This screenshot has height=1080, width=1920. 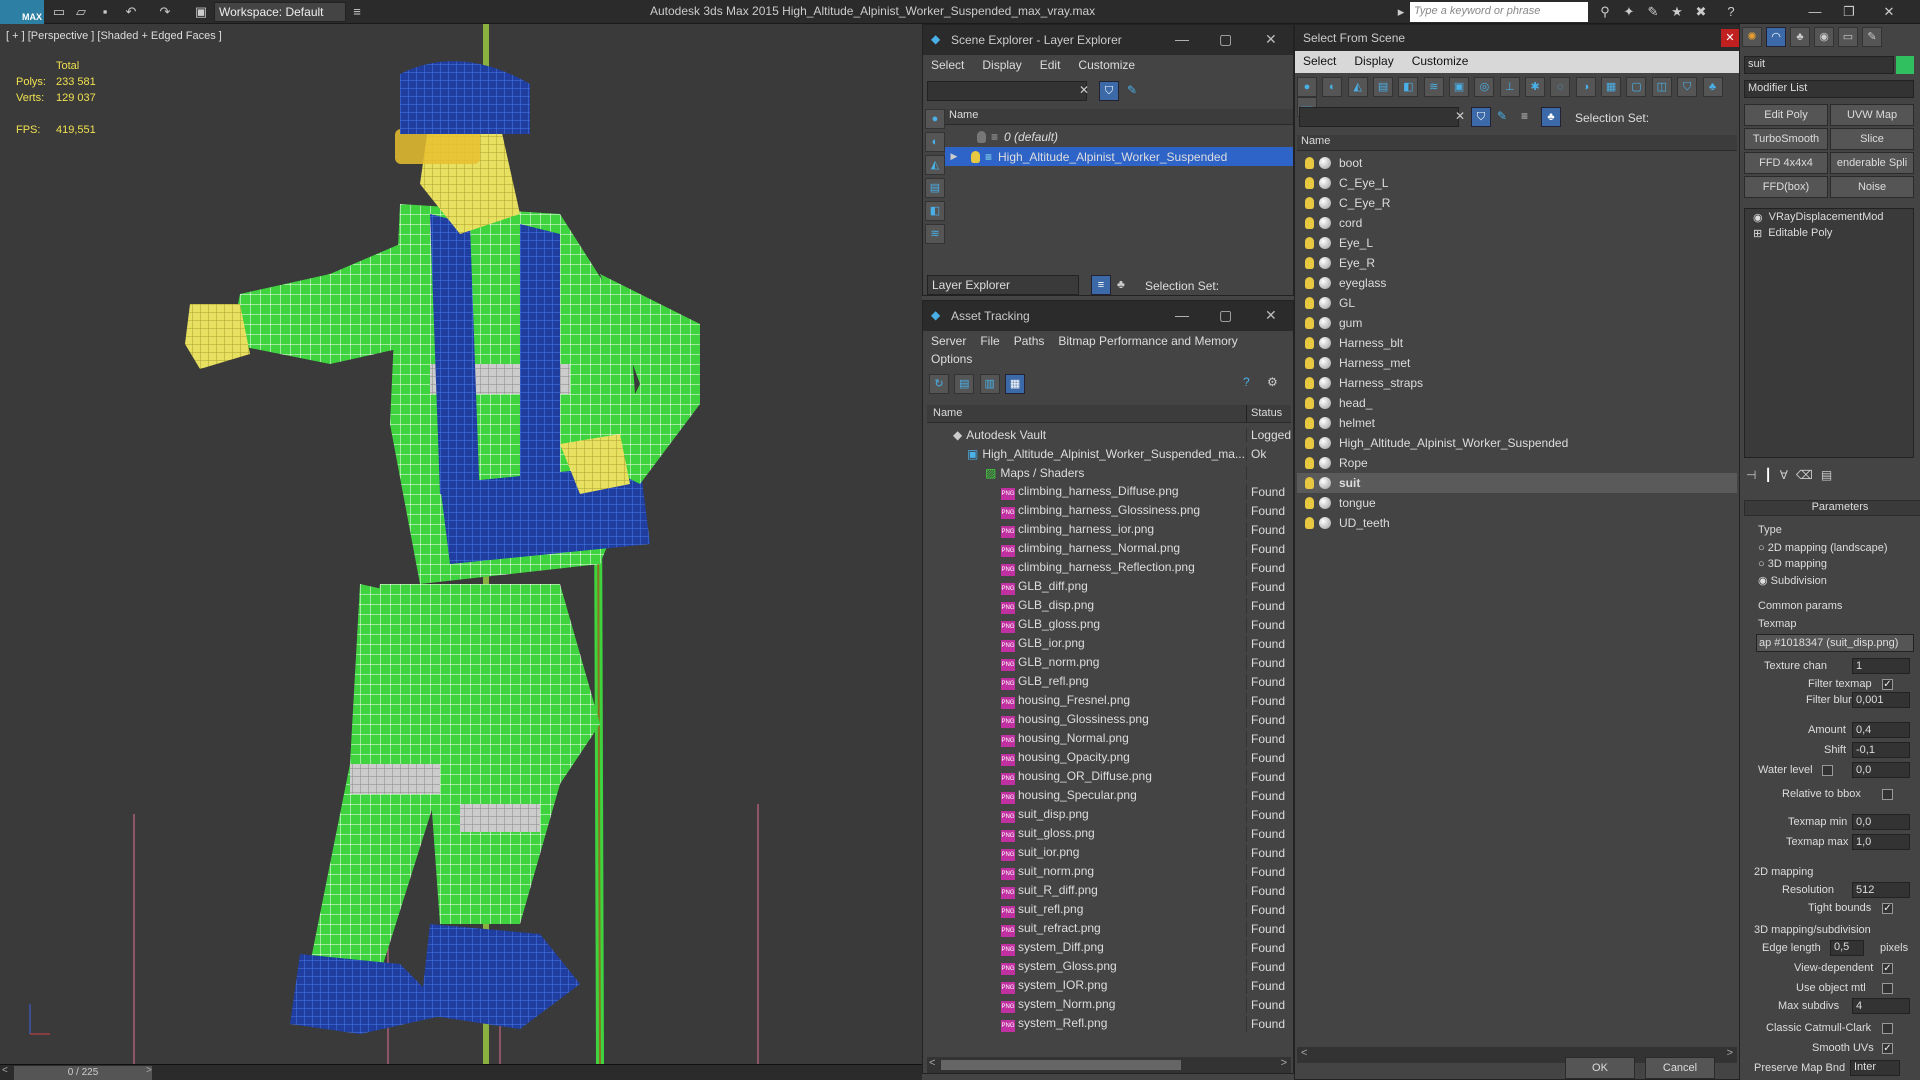 What do you see at coordinates (1517, 523) in the screenshot?
I see `object-row: UD_teeth` at bounding box center [1517, 523].